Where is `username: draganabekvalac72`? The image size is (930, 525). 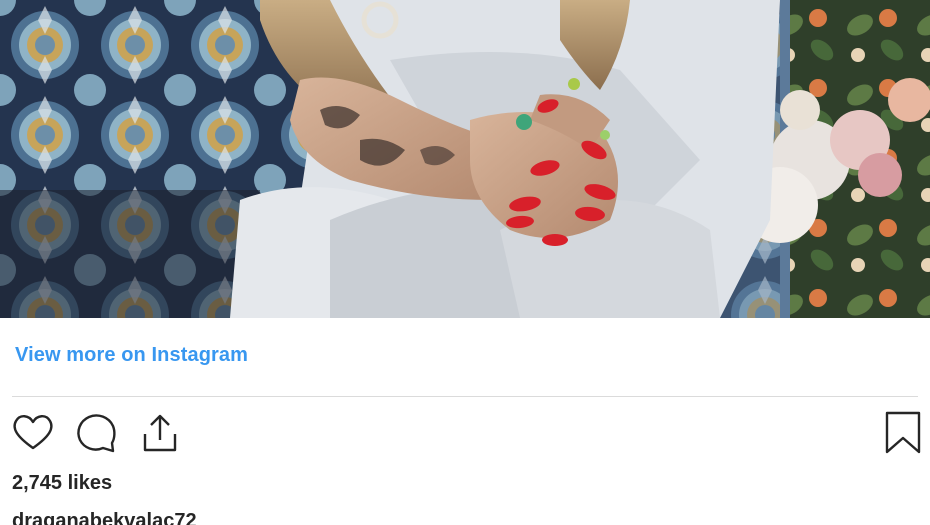 username: draganabekvalac72 is located at coordinates (104, 517).